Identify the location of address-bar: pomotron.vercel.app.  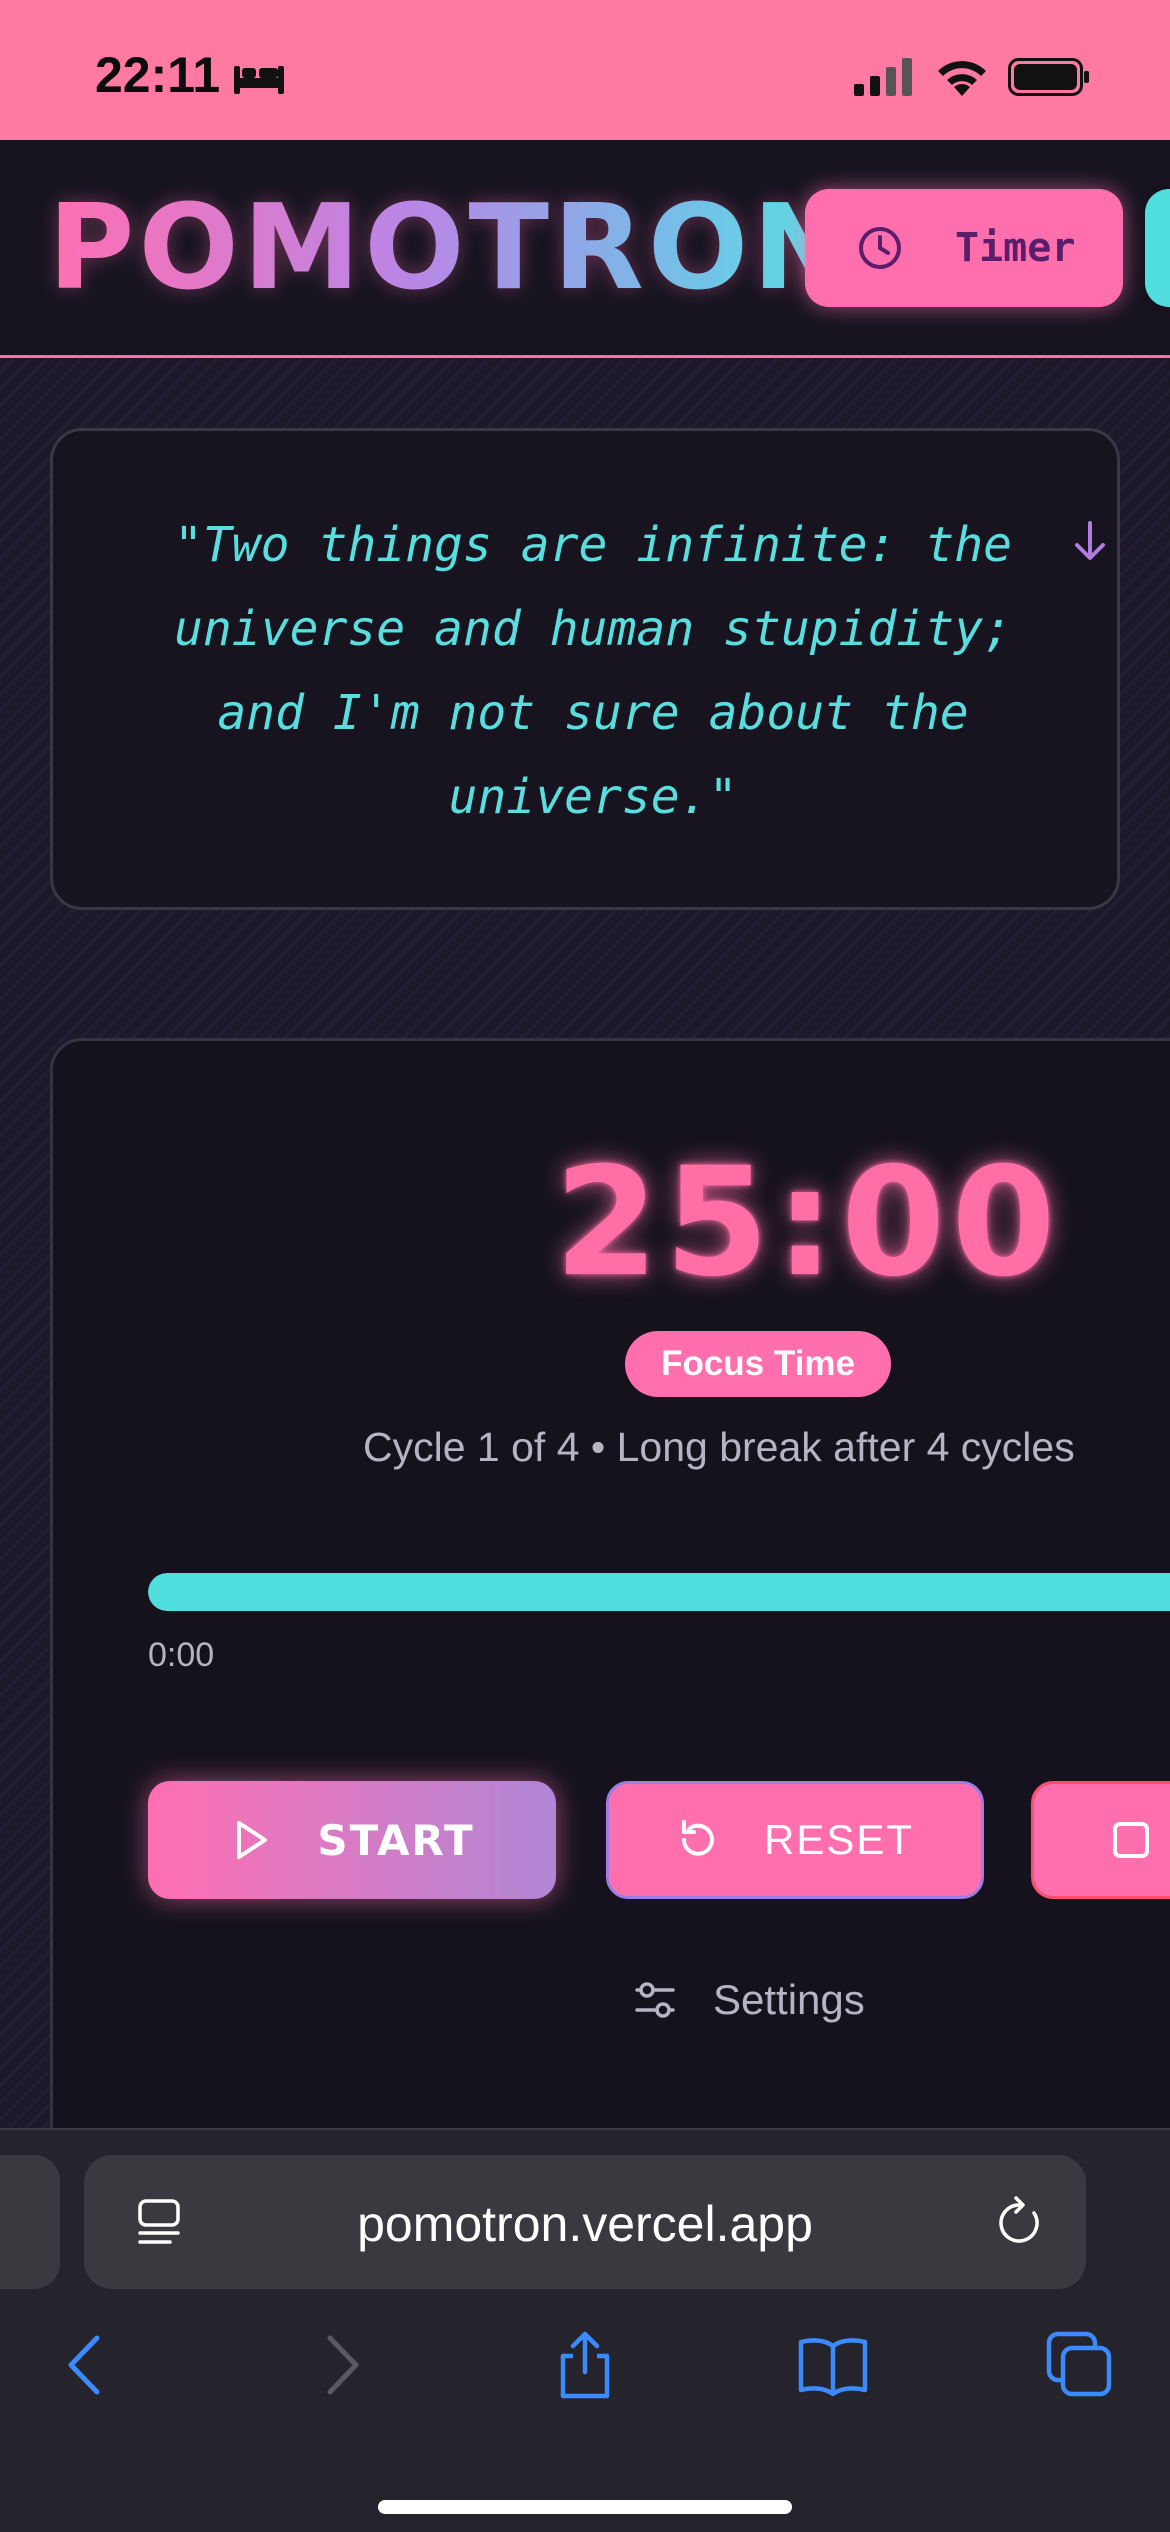
(585, 2222).